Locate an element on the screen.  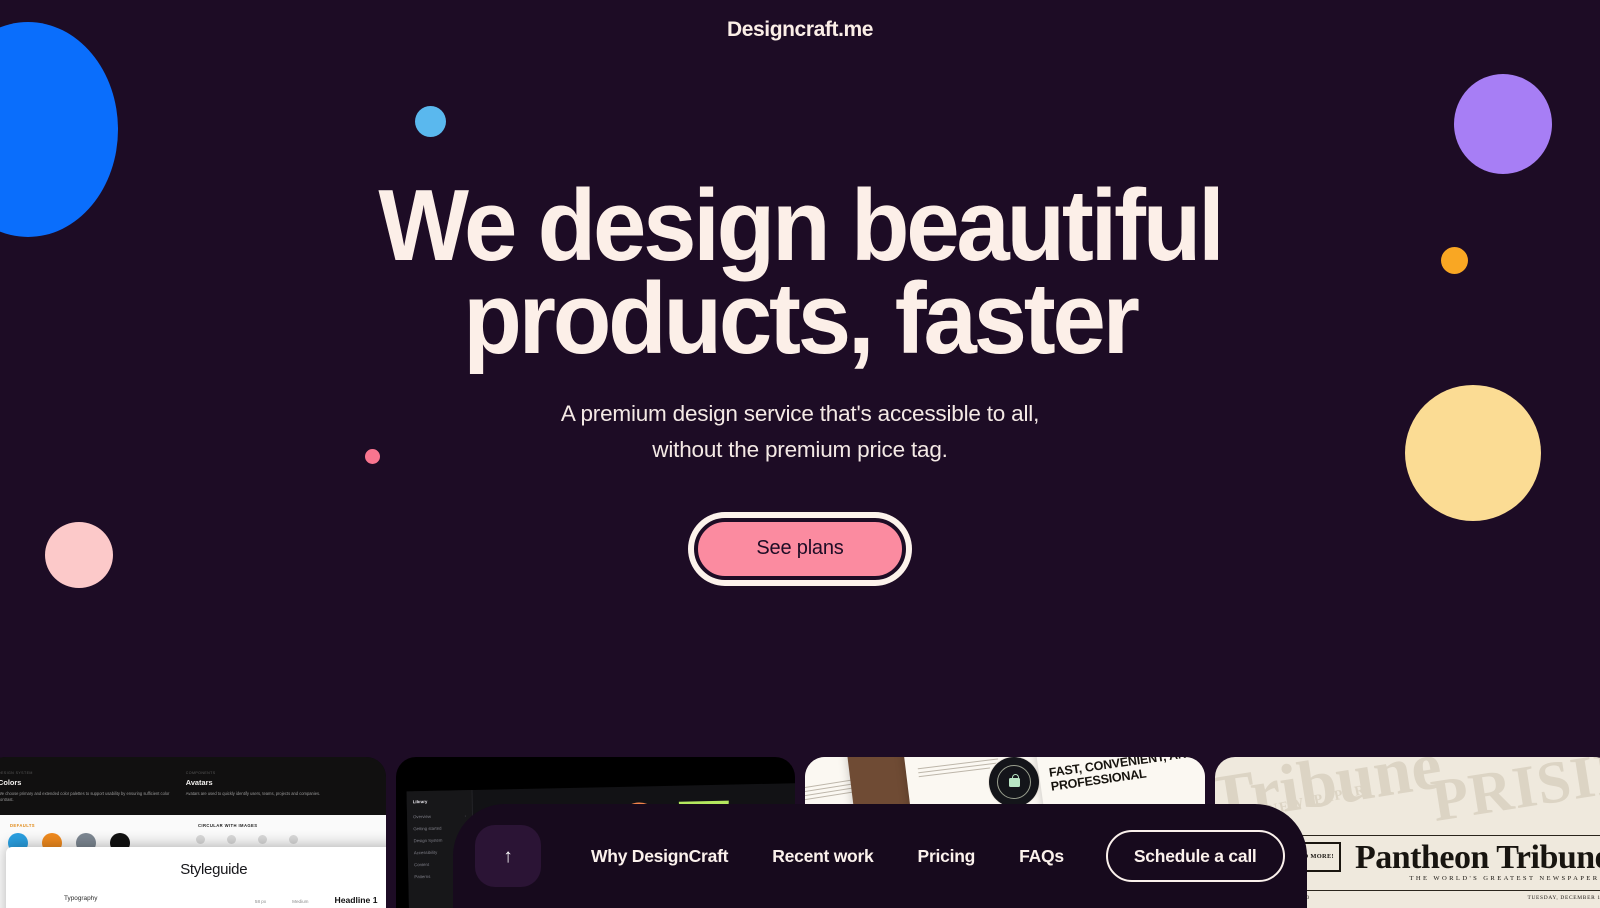
newspaper-tagline: THE WORLD'S GREATEST NEWSPAPER is located at coordinates (1504, 879).